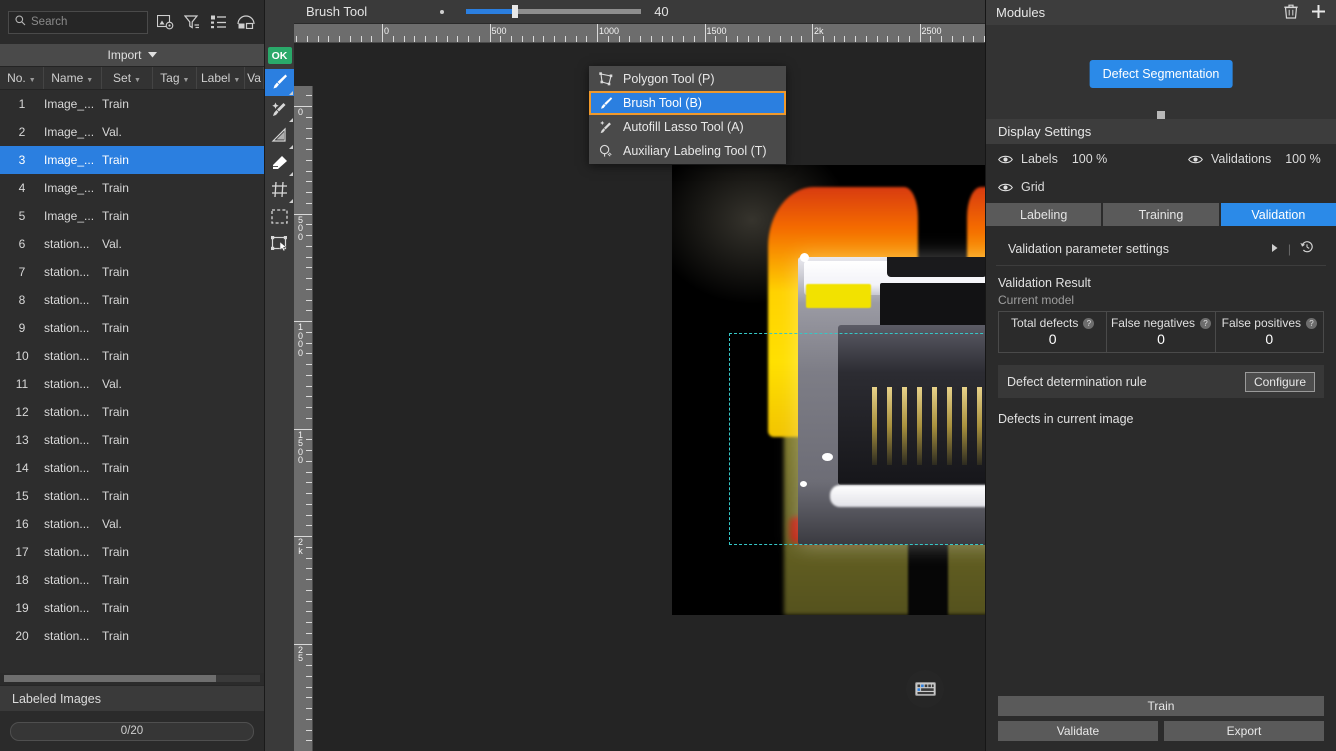 This screenshot has height=751, width=1336. I want to click on list-horizontal-scrollbar, so click(132, 679).